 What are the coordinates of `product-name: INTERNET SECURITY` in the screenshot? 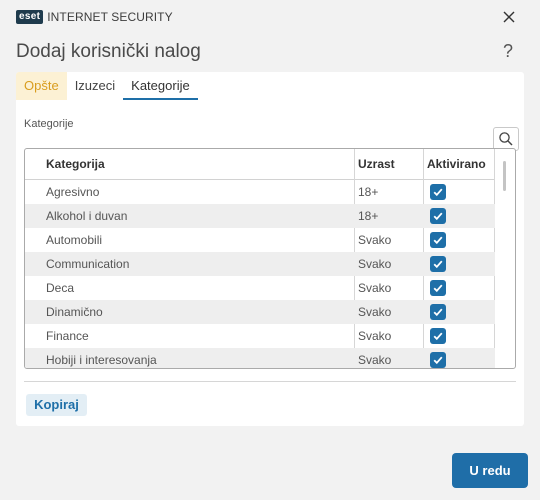 It's located at (110, 17).